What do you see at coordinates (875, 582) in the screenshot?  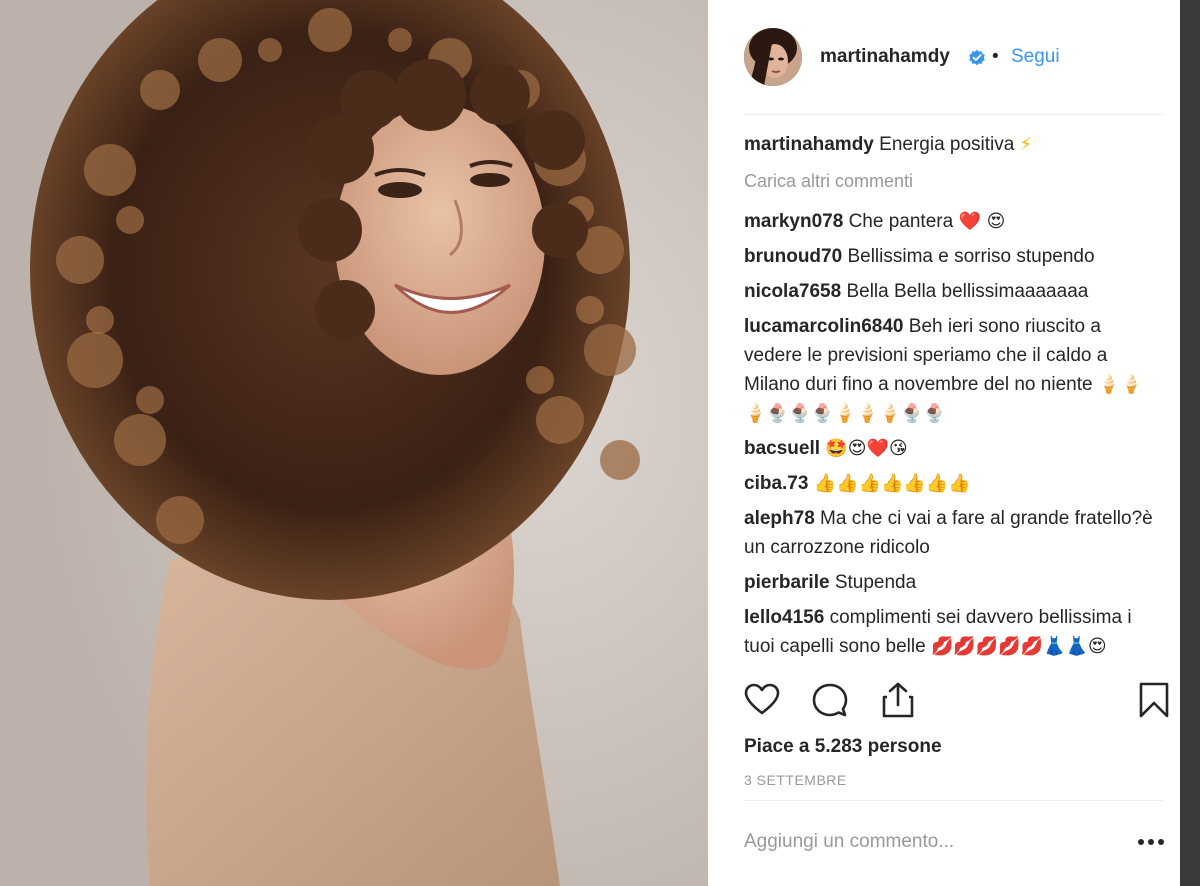 I see `comment-text: Stupenda` at bounding box center [875, 582].